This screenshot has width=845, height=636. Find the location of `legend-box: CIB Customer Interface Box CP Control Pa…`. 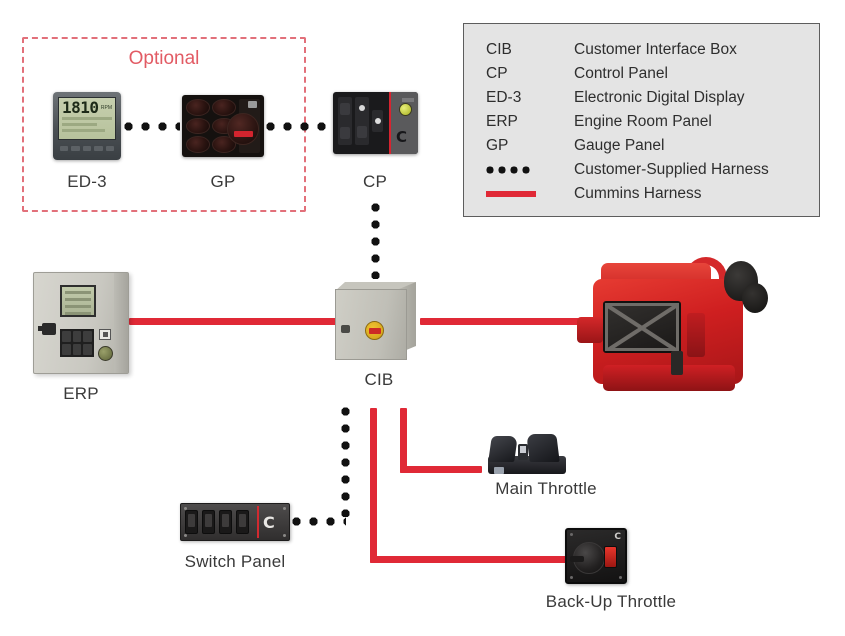

legend-box: CIB Customer Interface Box CP Control Pa… is located at coordinates (641, 120).